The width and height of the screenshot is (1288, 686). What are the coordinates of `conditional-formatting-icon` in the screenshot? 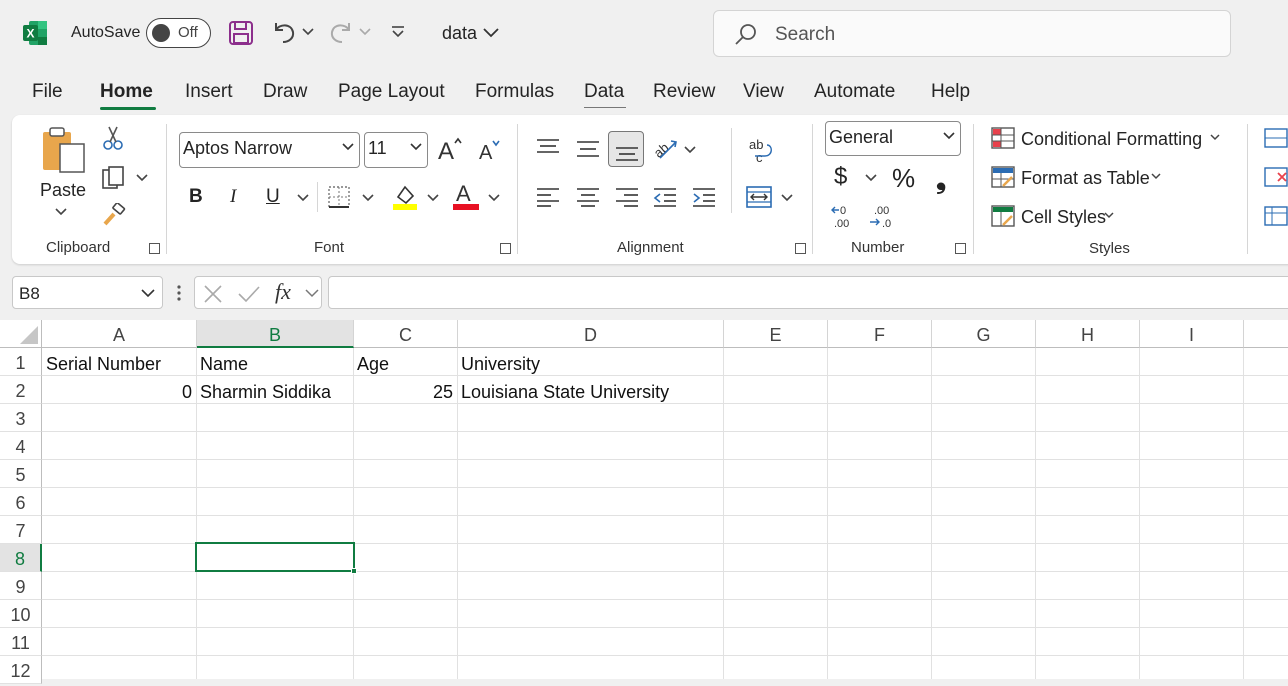 It's located at (1003, 138).